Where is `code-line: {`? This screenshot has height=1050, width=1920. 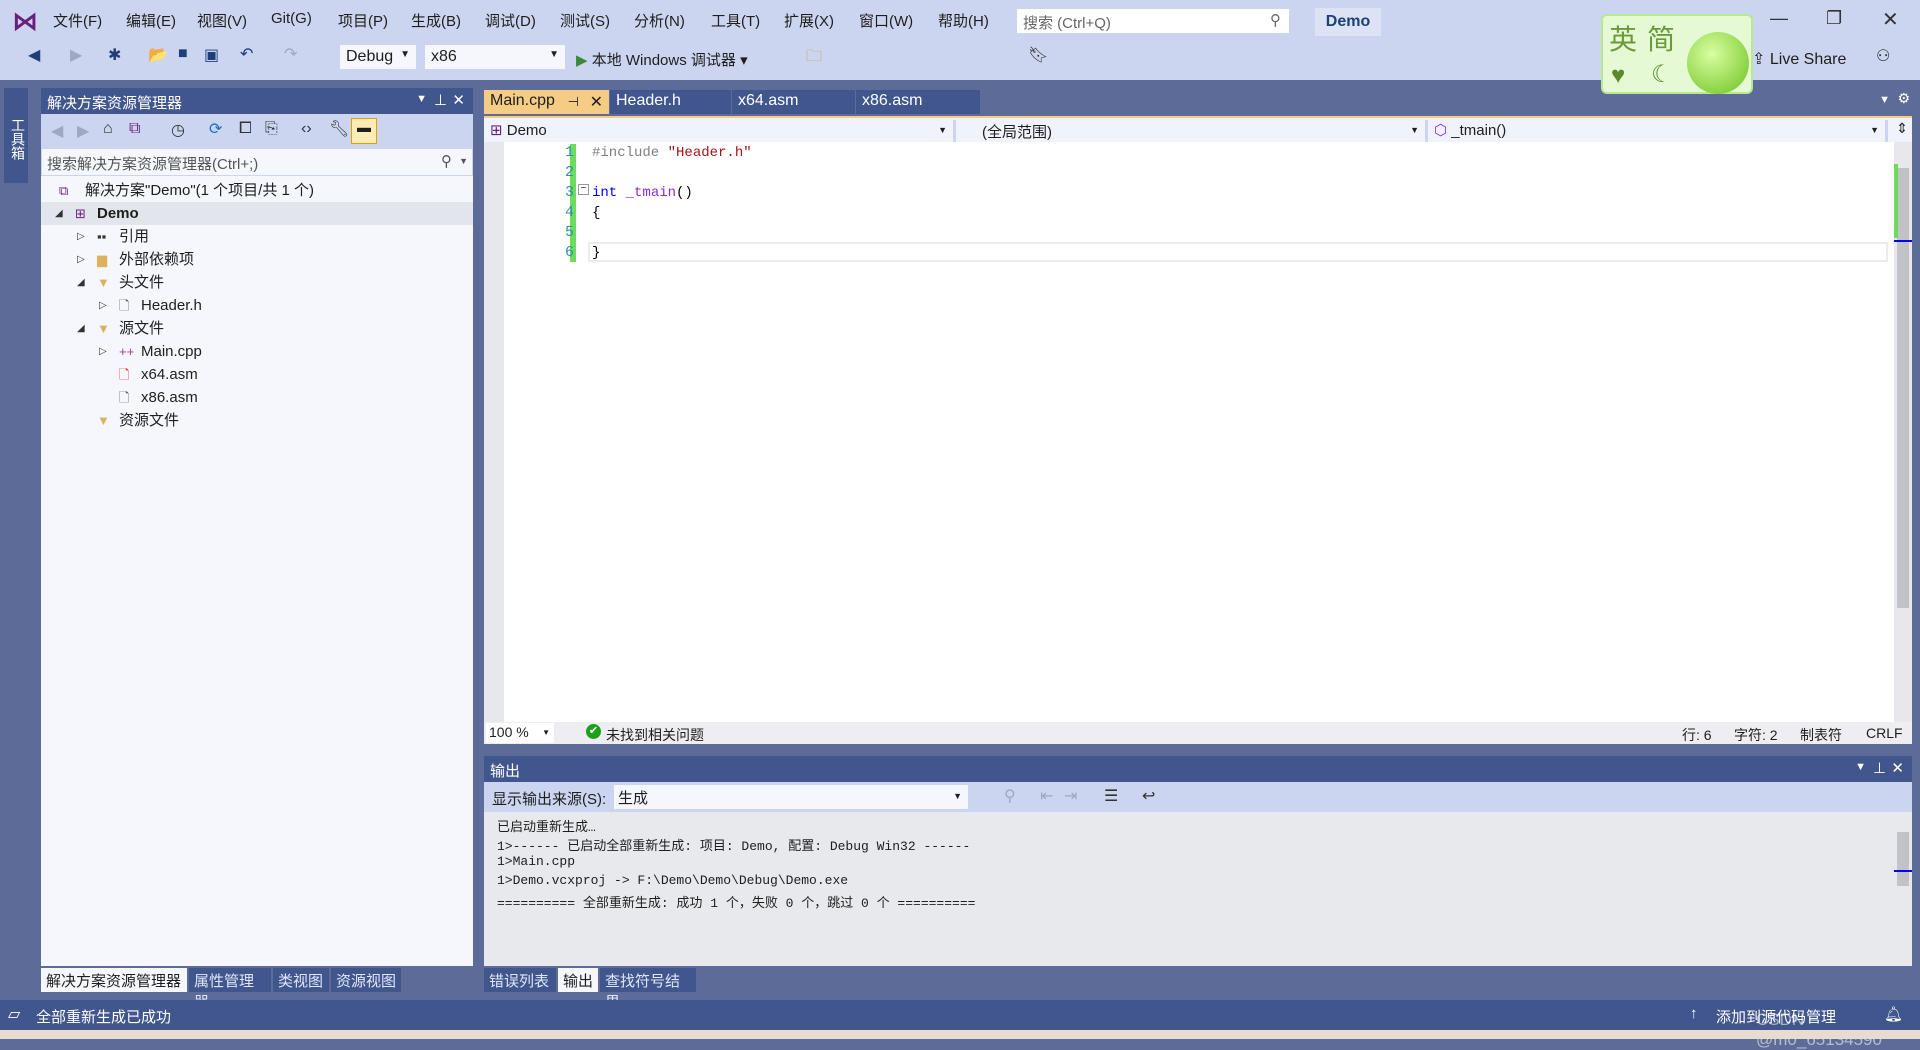
code-line: { is located at coordinates (596, 213).